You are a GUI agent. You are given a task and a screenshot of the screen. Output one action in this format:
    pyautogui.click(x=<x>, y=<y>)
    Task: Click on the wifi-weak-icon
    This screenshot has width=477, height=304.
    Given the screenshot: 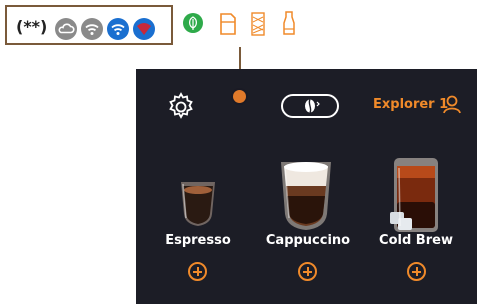 What is the action you would take?
    pyautogui.click(x=92, y=29)
    